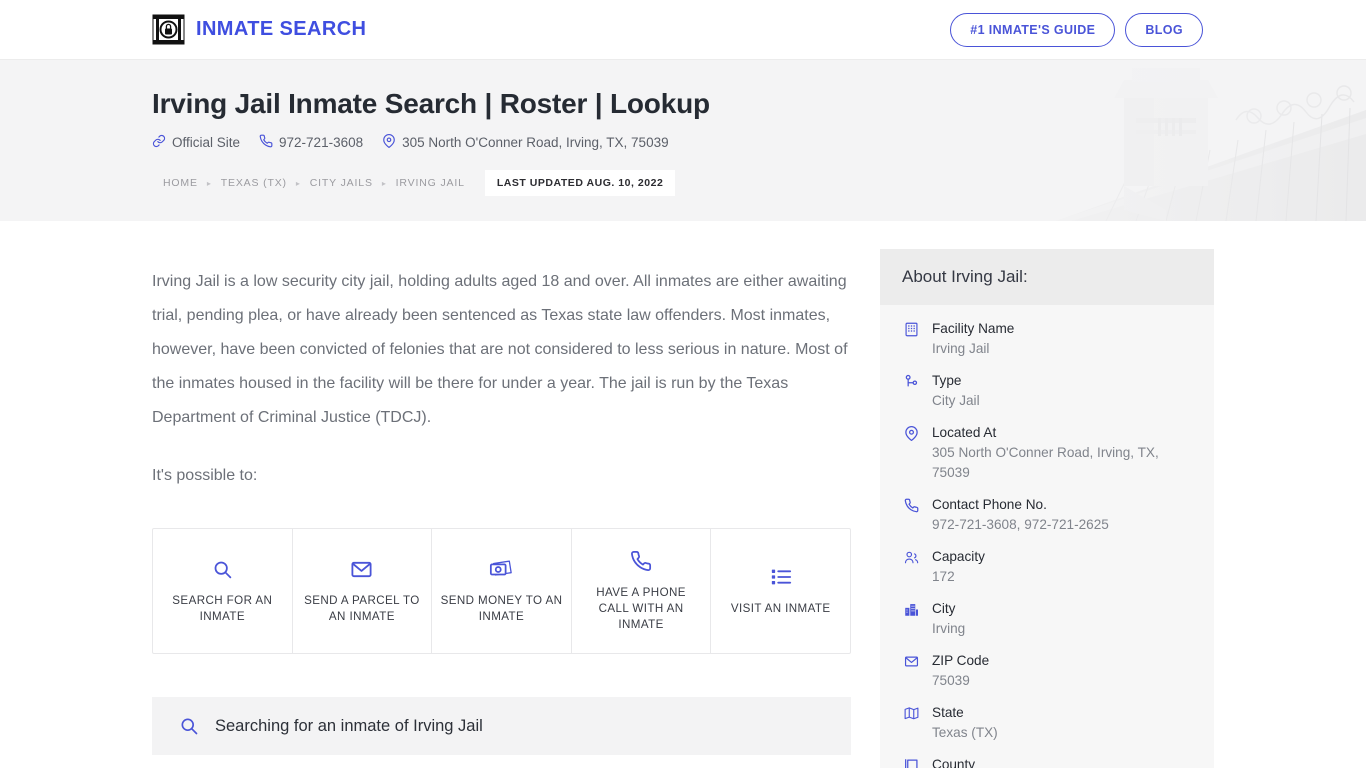 The width and height of the screenshot is (1366, 768). I want to click on brand-logo: INMATE SEARCH, so click(259, 29).